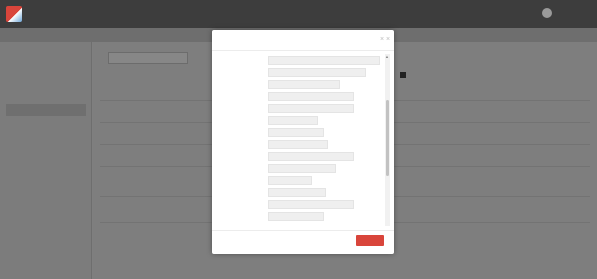 This screenshot has height=279, width=597. What do you see at coordinates (303, 230) in the screenshot?
I see `dialog-footer-divider` at bounding box center [303, 230].